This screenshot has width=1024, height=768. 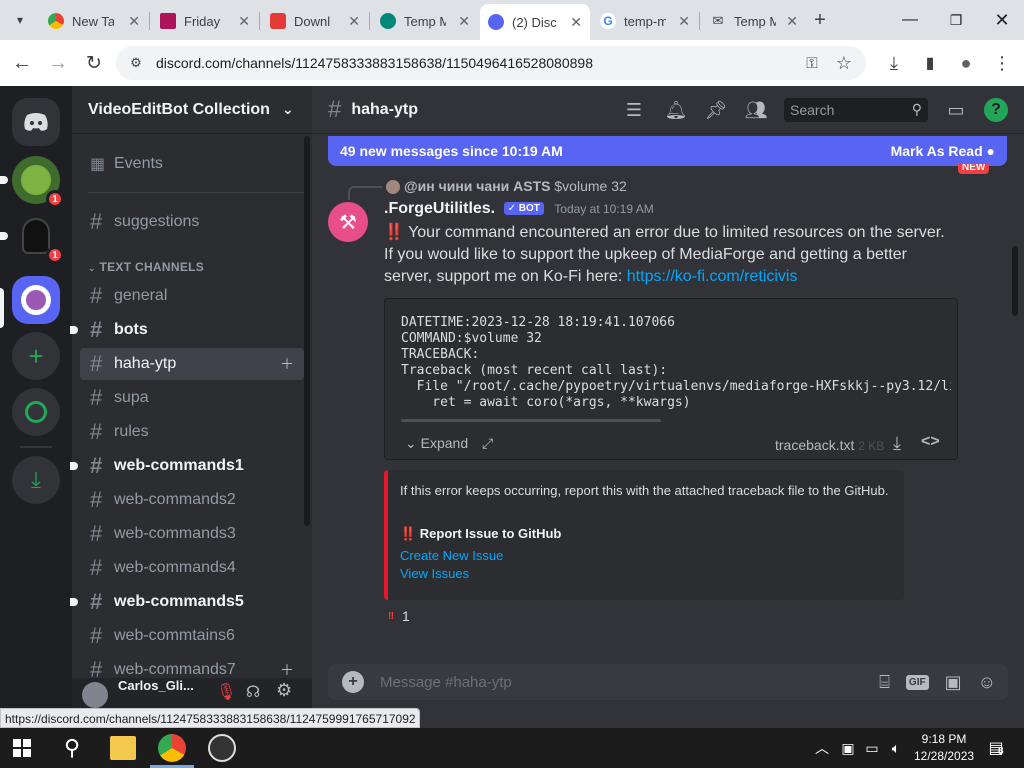 I want to click on hash-icon: #, so click(x=96, y=499).